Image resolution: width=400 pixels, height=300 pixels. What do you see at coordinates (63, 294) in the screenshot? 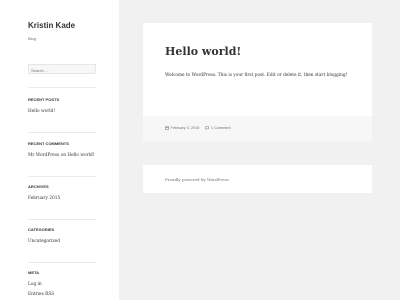
I see `meta-link-entries-rss: Entries RSS` at bounding box center [63, 294].